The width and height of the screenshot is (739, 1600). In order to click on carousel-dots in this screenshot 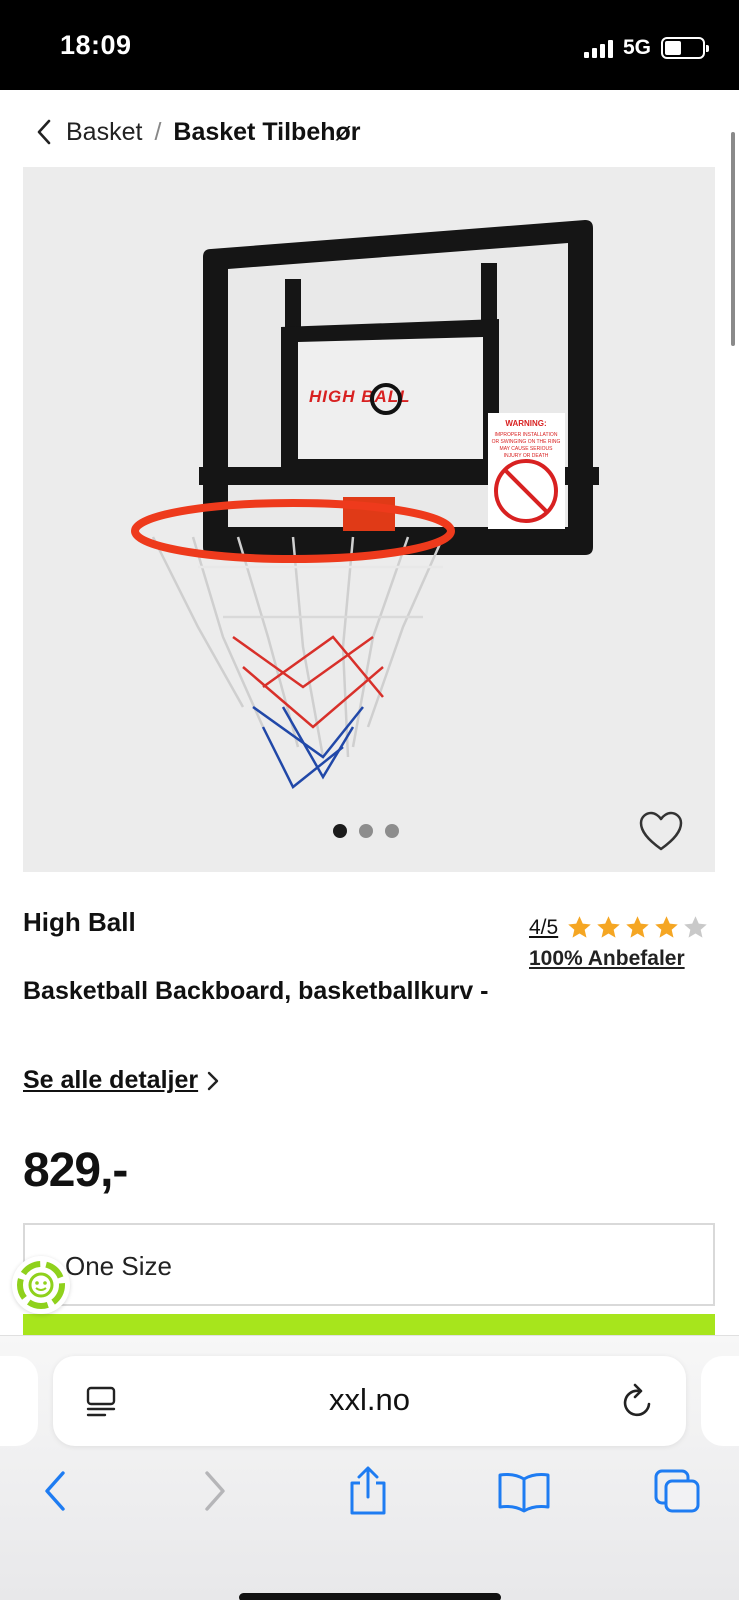, I will do `click(366, 831)`.